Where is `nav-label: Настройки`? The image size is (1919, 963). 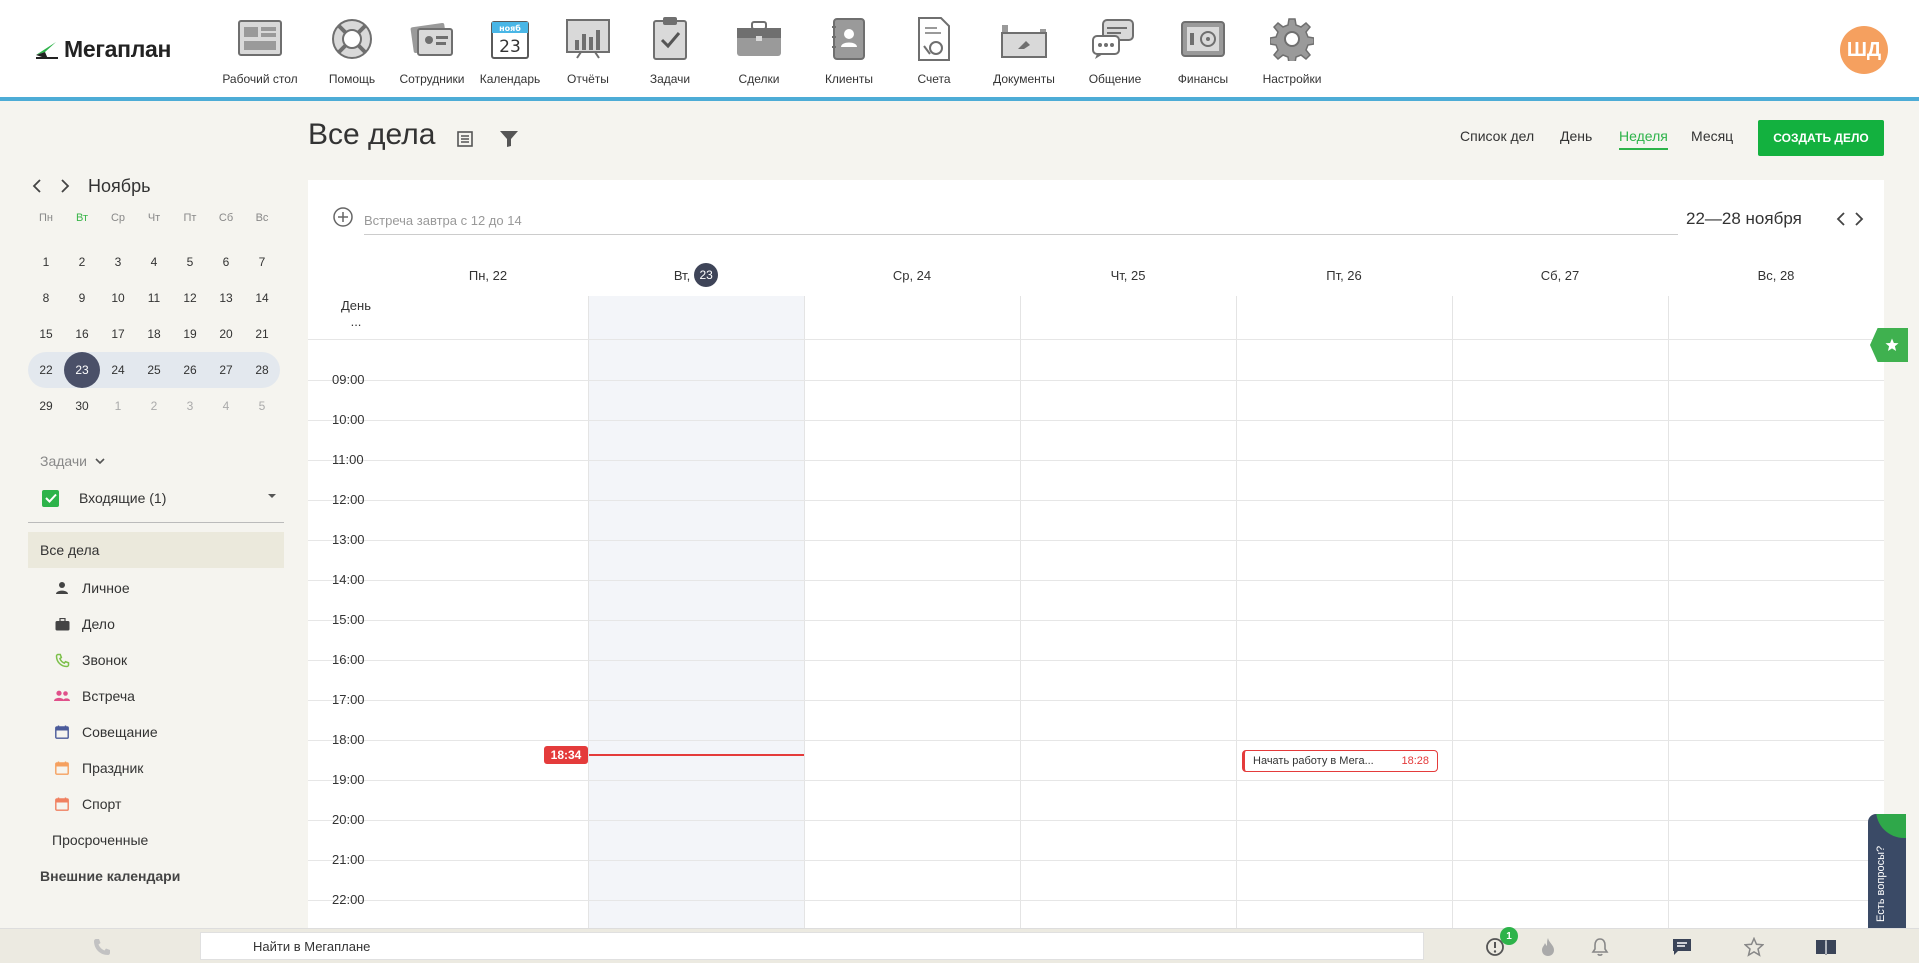
nav-label: Настройки is located at coordinates (1292, 79).